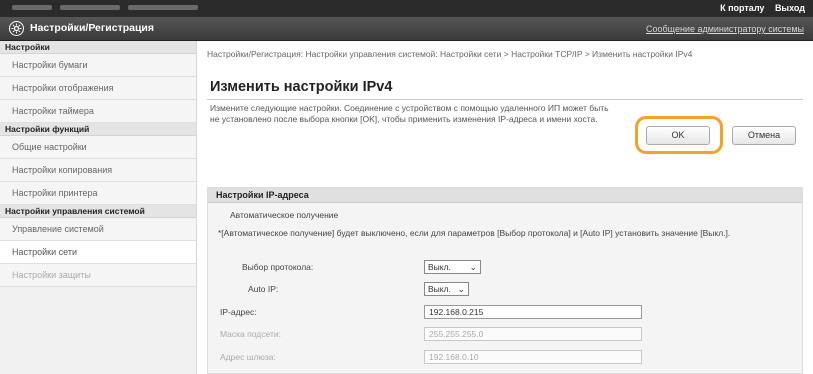  I want to click on panel-header: Настройки IP-адреса, so click(505, 195).